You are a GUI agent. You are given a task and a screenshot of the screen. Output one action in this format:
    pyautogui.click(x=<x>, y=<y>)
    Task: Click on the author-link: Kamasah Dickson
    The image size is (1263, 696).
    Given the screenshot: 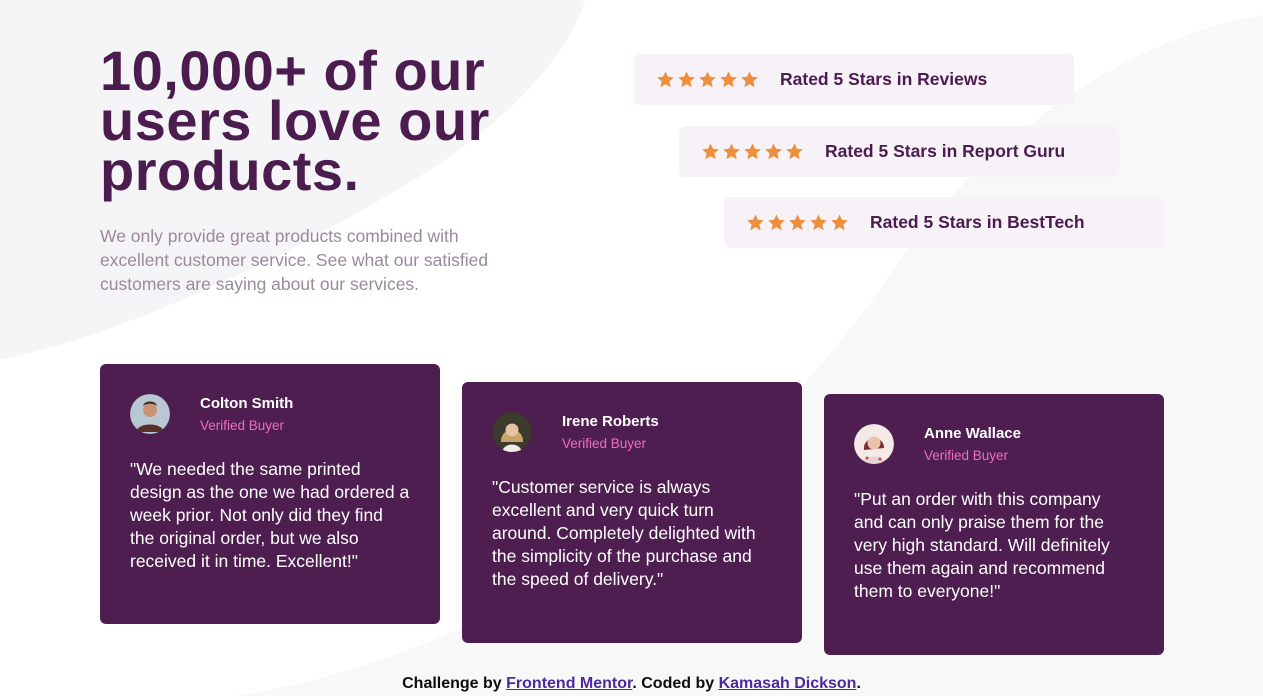 What is the action you would take?
    pyautogui.click(x=788, y=683)
    